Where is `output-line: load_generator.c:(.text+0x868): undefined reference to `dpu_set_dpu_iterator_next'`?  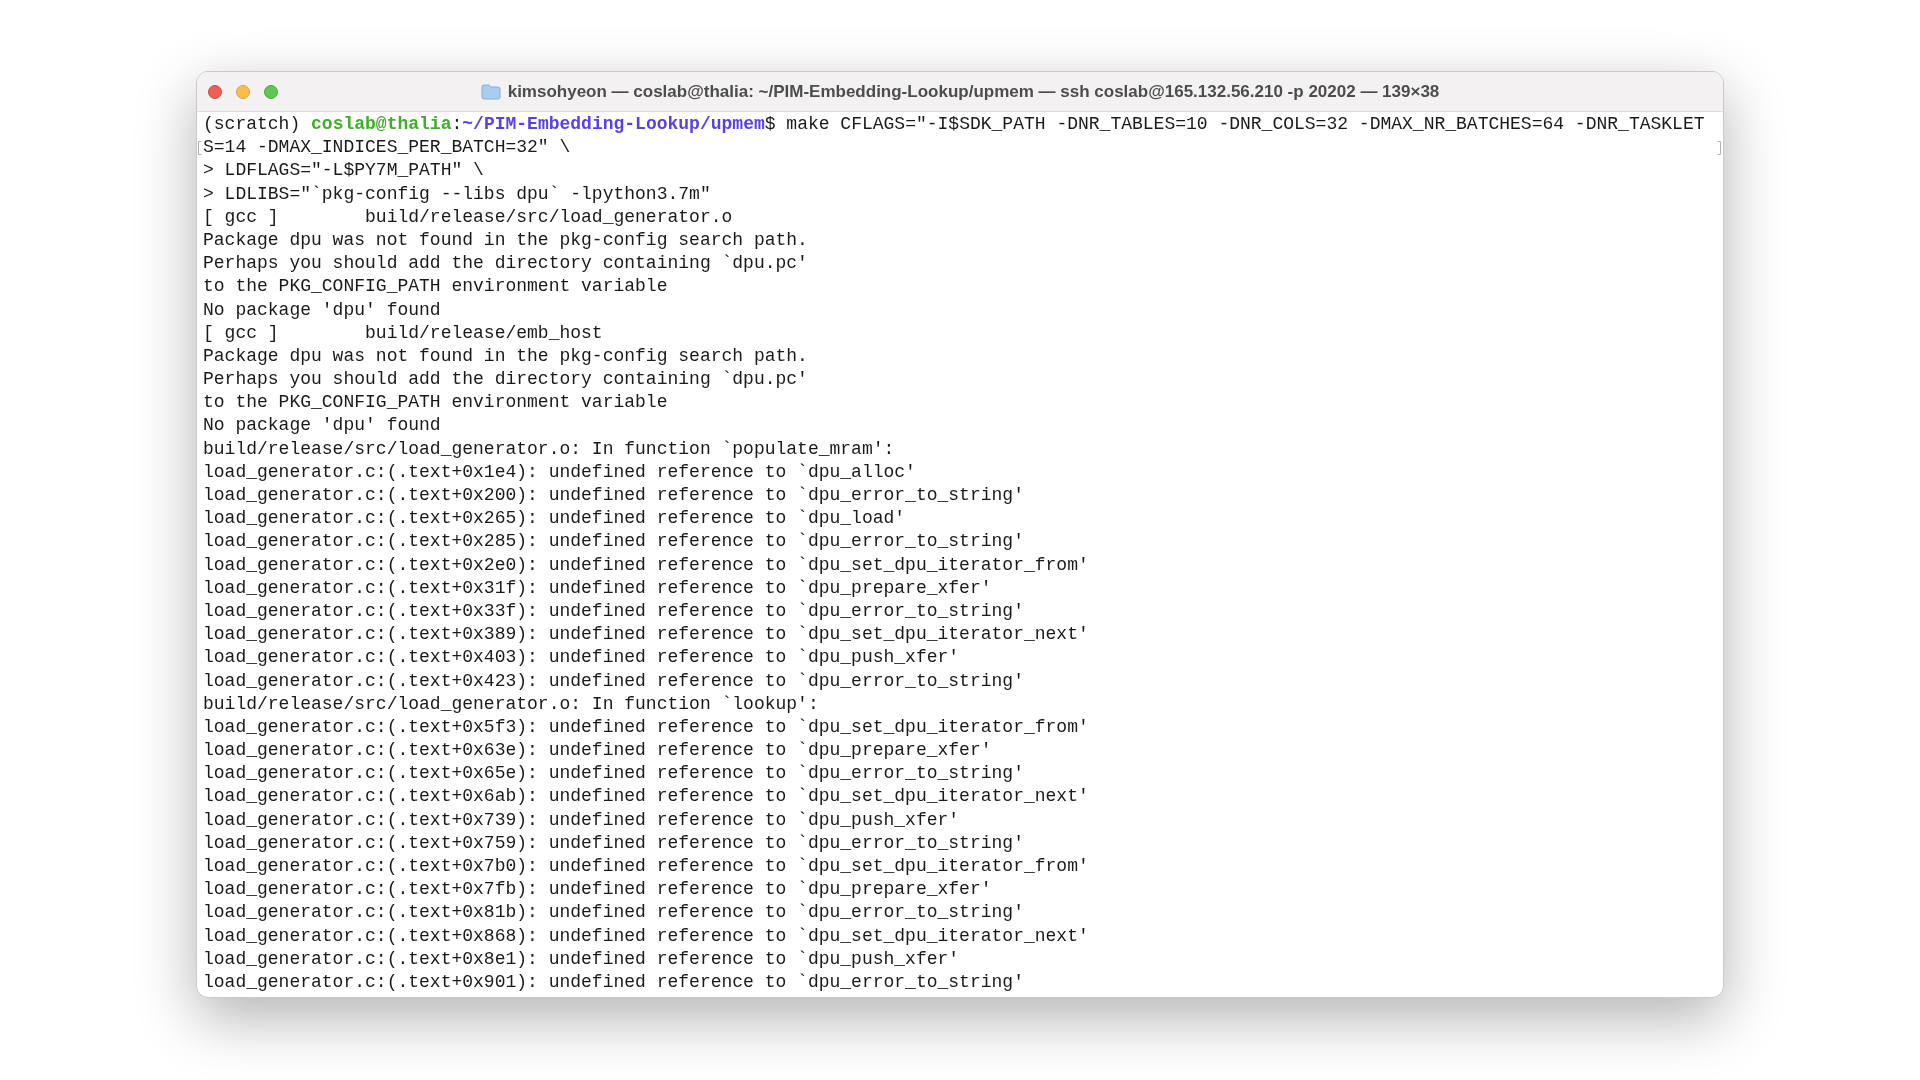 output-line: load_generator.c:(.text+0x868): undefined reference to `dpu_set_dpu_iterator_next' is located at coordinates (646, 935).